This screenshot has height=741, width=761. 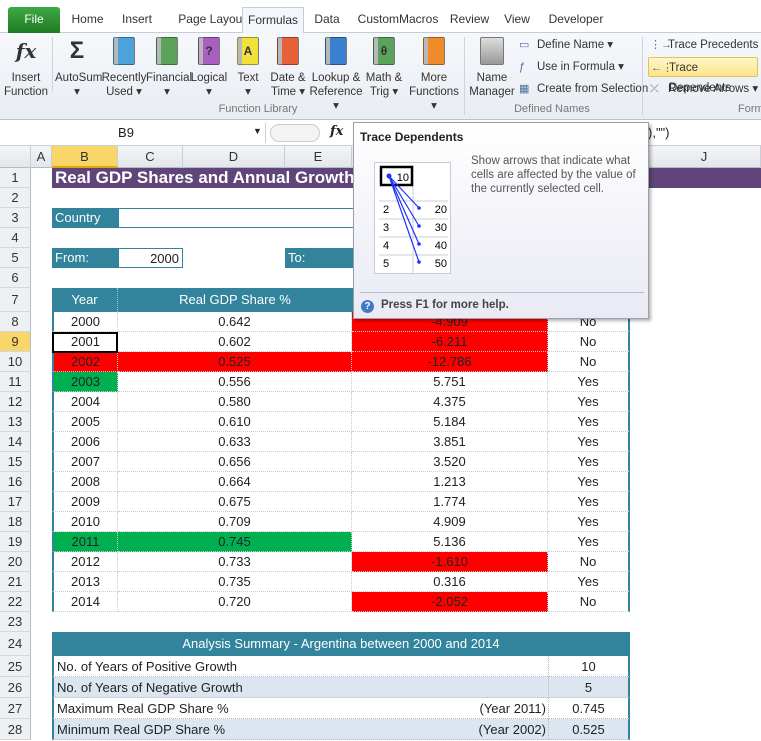 I want to click on growth-cell: -6.211, so click(x=450, y=342).